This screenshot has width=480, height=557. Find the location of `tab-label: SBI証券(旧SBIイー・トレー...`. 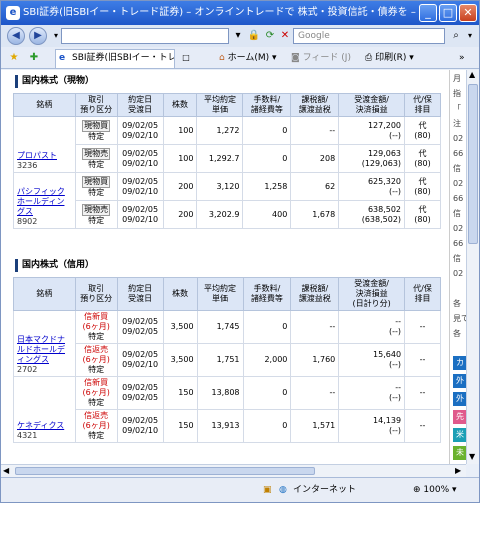

tab-label: SBI証券(旧SBIイー・トレー... is located at coordinates (123, 58).